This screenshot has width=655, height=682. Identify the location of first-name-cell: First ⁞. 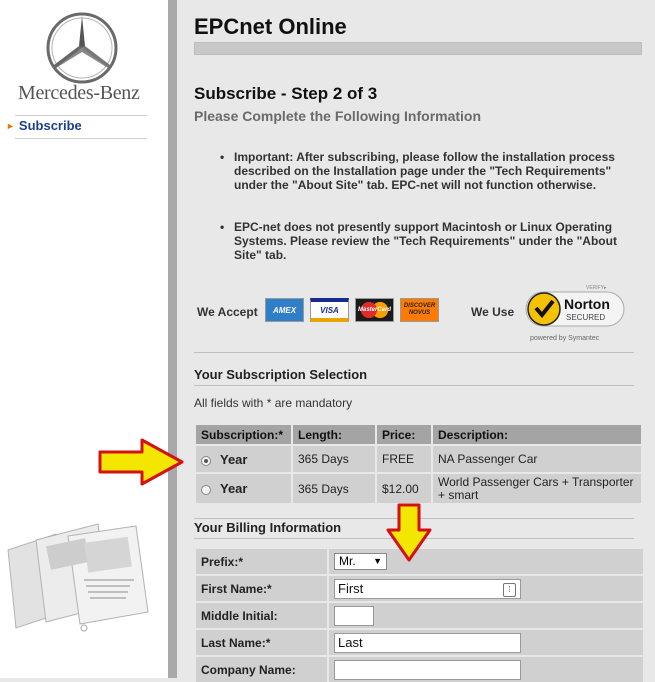
(485, 588).